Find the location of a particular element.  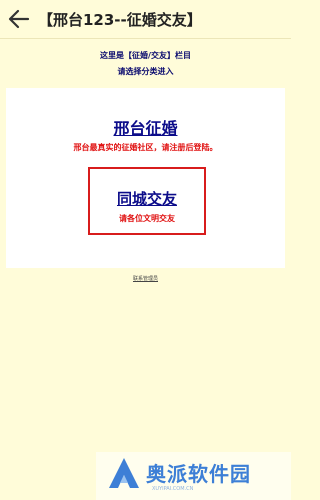

top-bar: 【邢台123--征婚交友】 is located at coordinates (145, 19).